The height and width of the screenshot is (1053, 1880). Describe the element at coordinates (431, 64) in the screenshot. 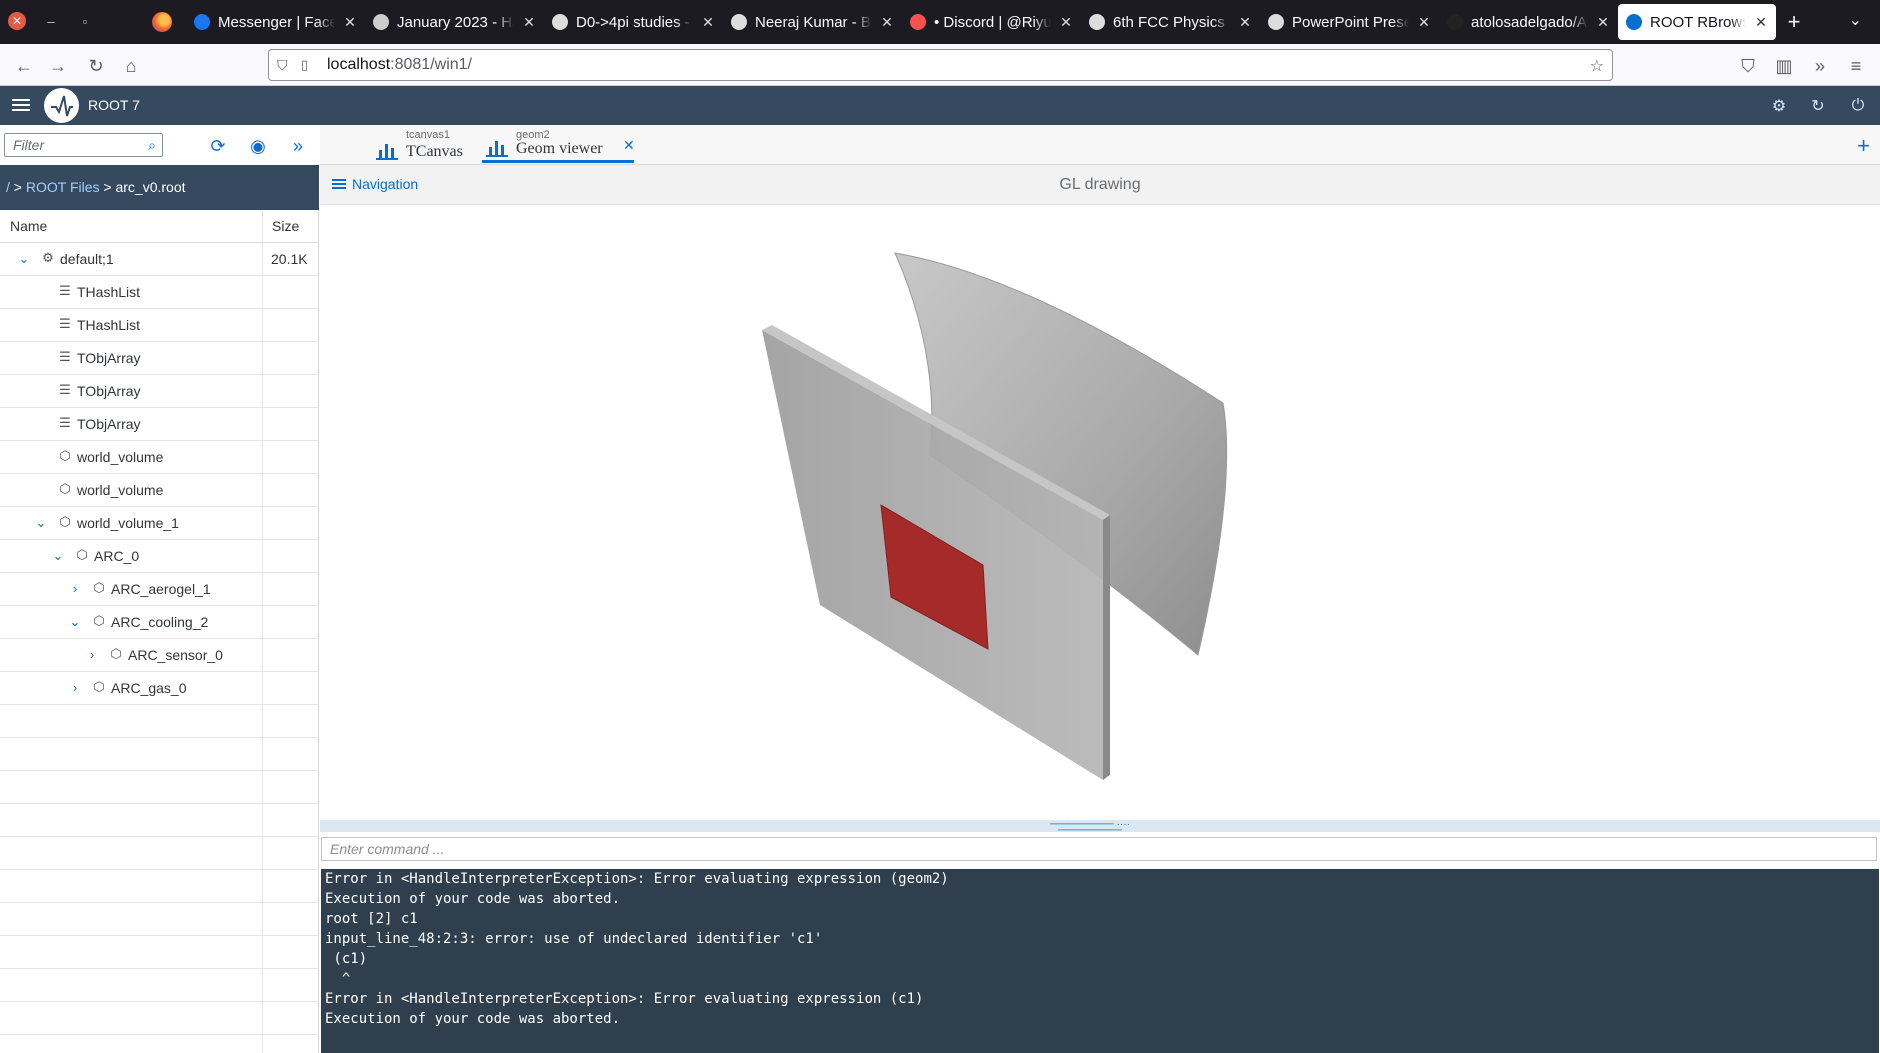

I see `url-path: :8081/win1/` at that location.